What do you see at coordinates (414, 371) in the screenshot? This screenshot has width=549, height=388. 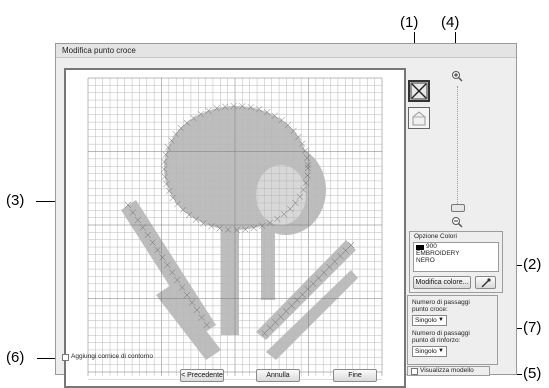 I see `show-model-checkbox` at bounding box center [414, 371].